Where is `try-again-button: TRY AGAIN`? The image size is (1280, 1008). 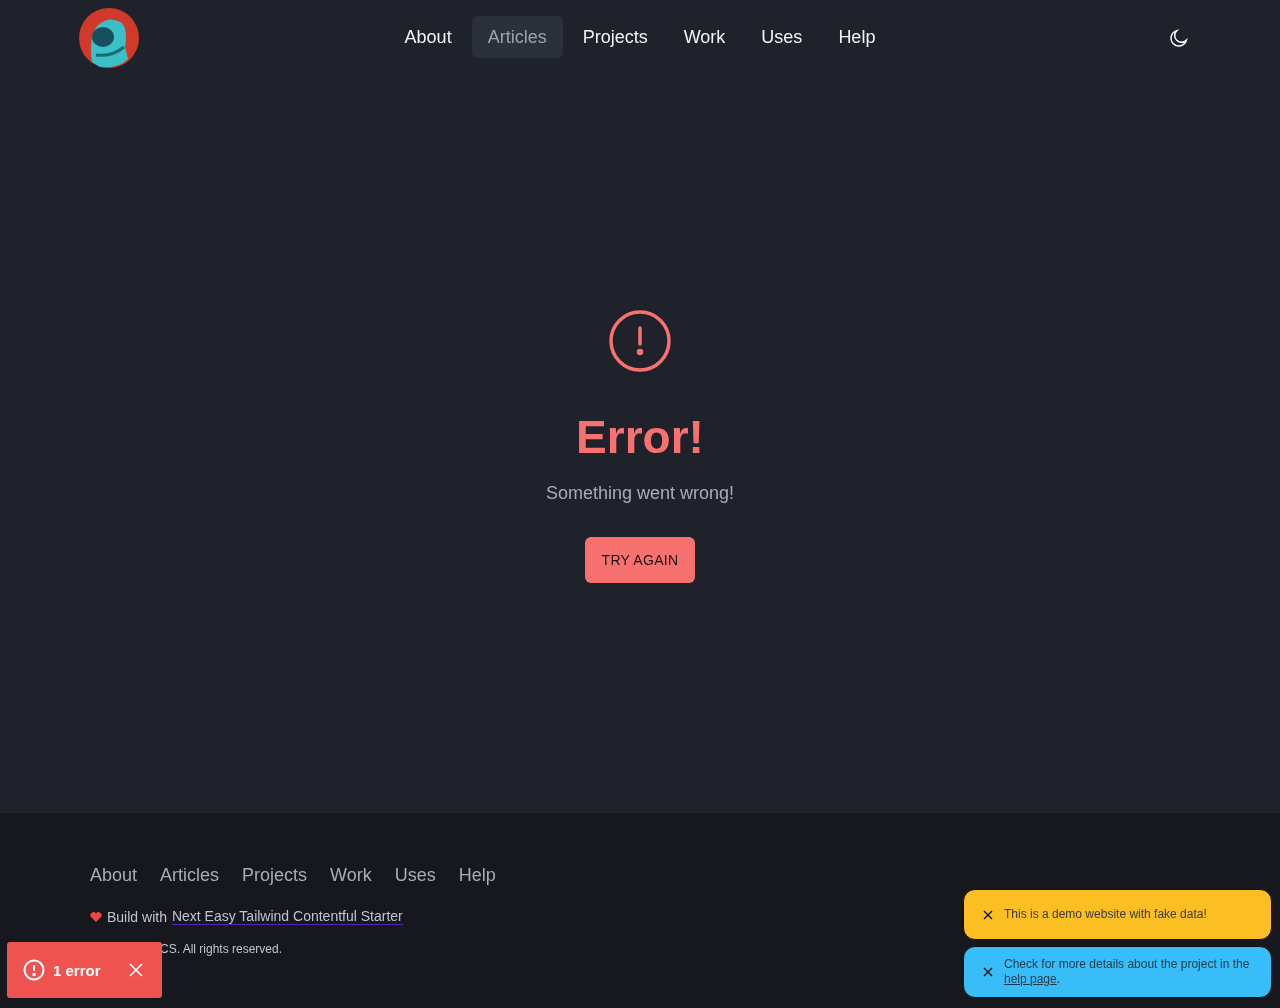 try-again-button: TRY AGAIN is located at coordinates (640, 559).